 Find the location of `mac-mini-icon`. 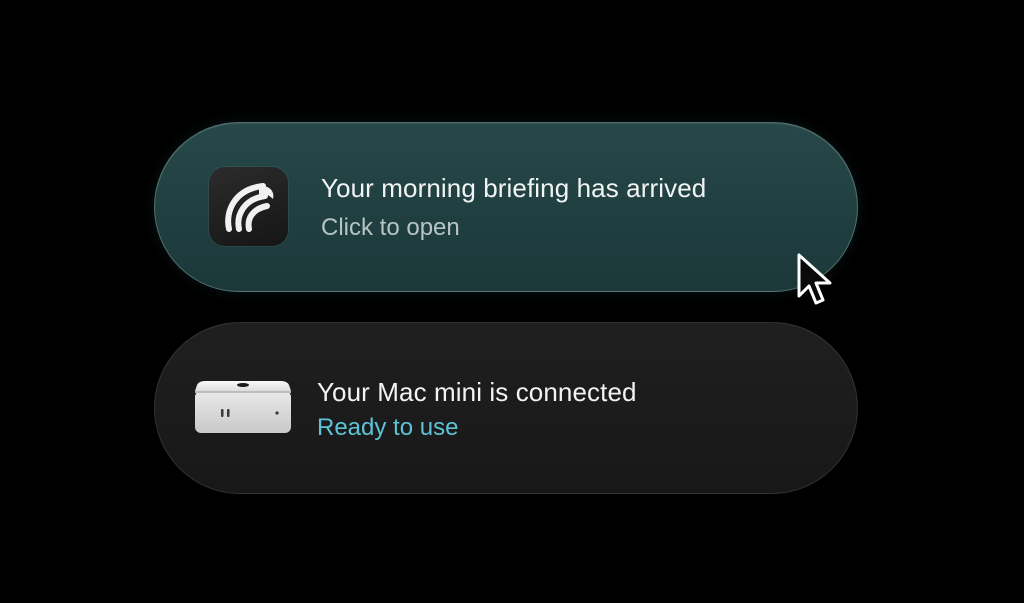

mac-mini-icon is located at coordinates (243, 407).